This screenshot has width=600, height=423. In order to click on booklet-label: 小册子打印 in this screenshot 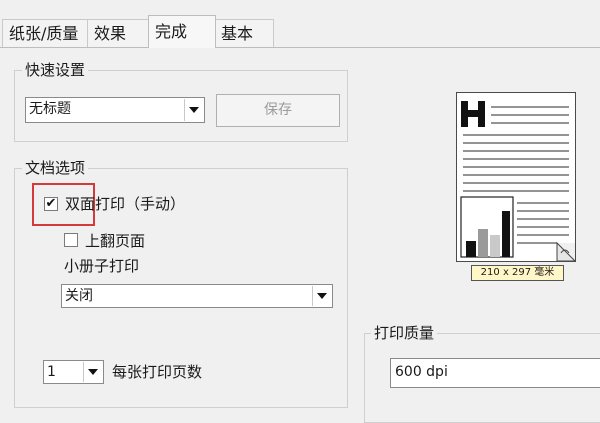, I will do `click(102, 266)`.